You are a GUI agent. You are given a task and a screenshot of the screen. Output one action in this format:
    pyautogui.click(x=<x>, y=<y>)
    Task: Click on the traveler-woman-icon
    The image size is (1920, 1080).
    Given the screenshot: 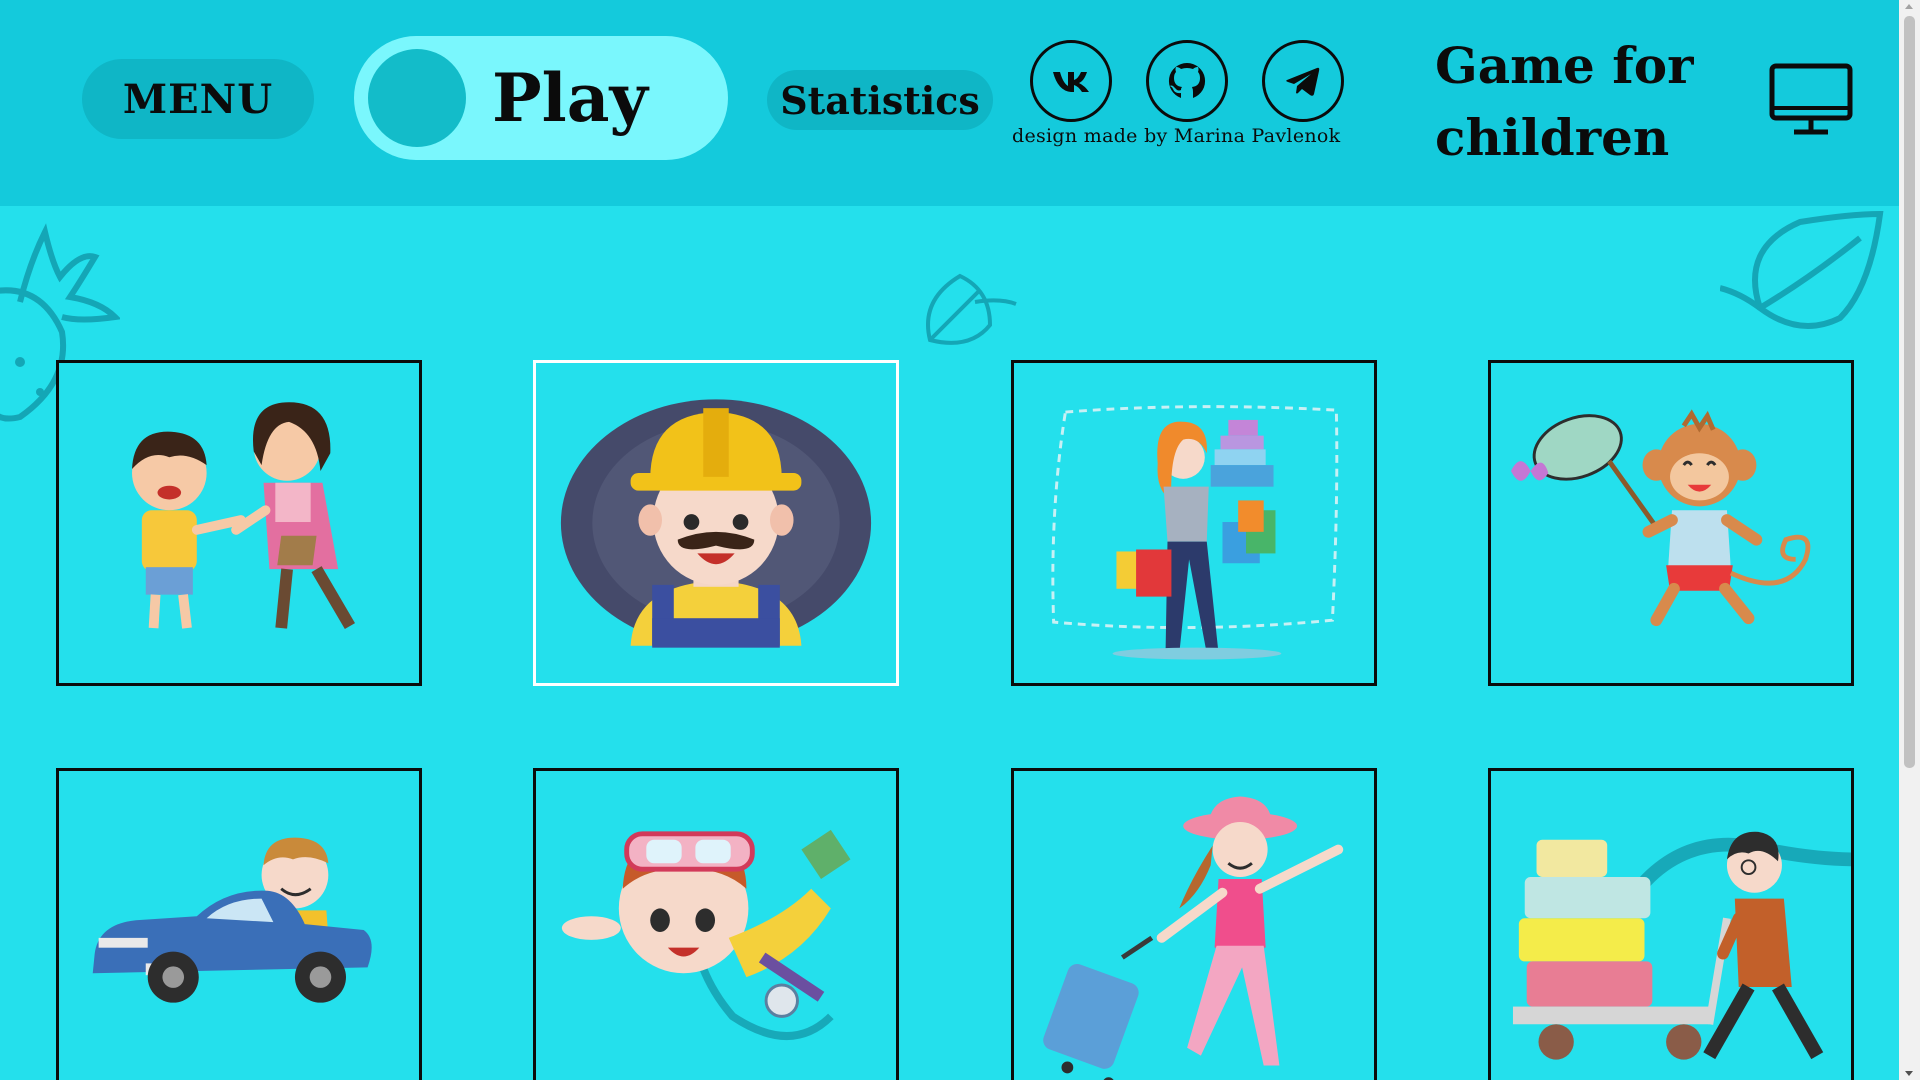 What is the action you would take?
    pyautogui.click(x=1193, y=938)
    